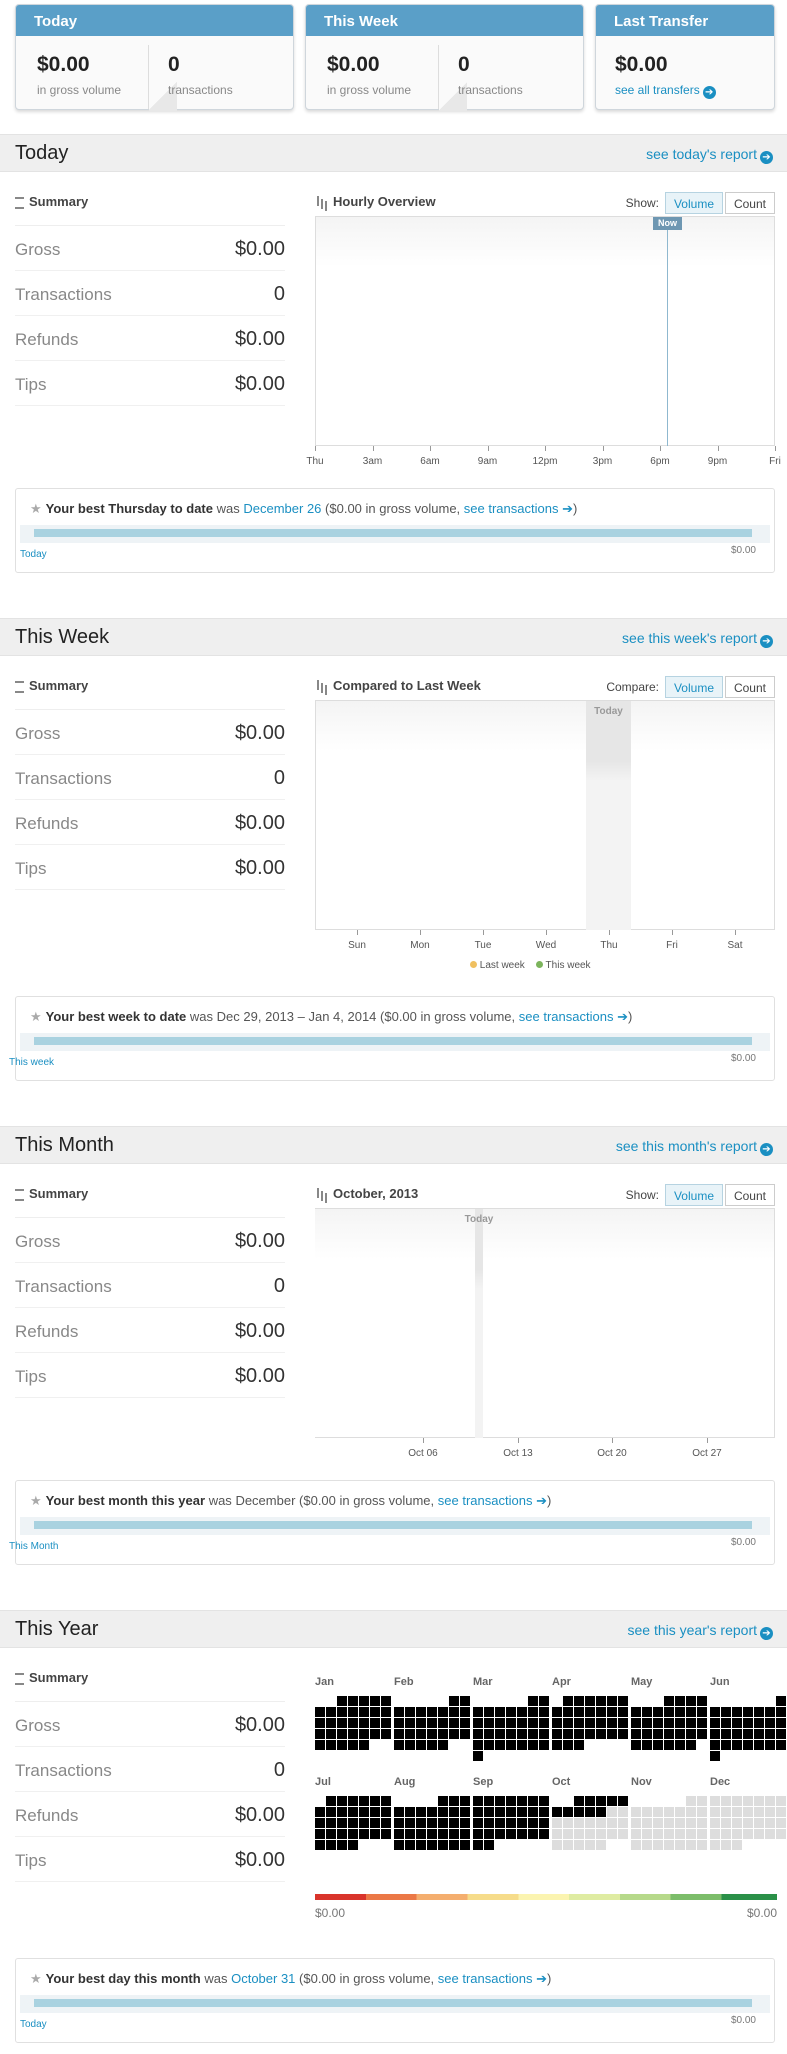 The width and height of the screenshot is (787, 2054). What do you see at coordinates (665, 91) in the screenshot?
I see `see-all-transfers-link: see all transfers ➔` at bounding box center [665, 91].